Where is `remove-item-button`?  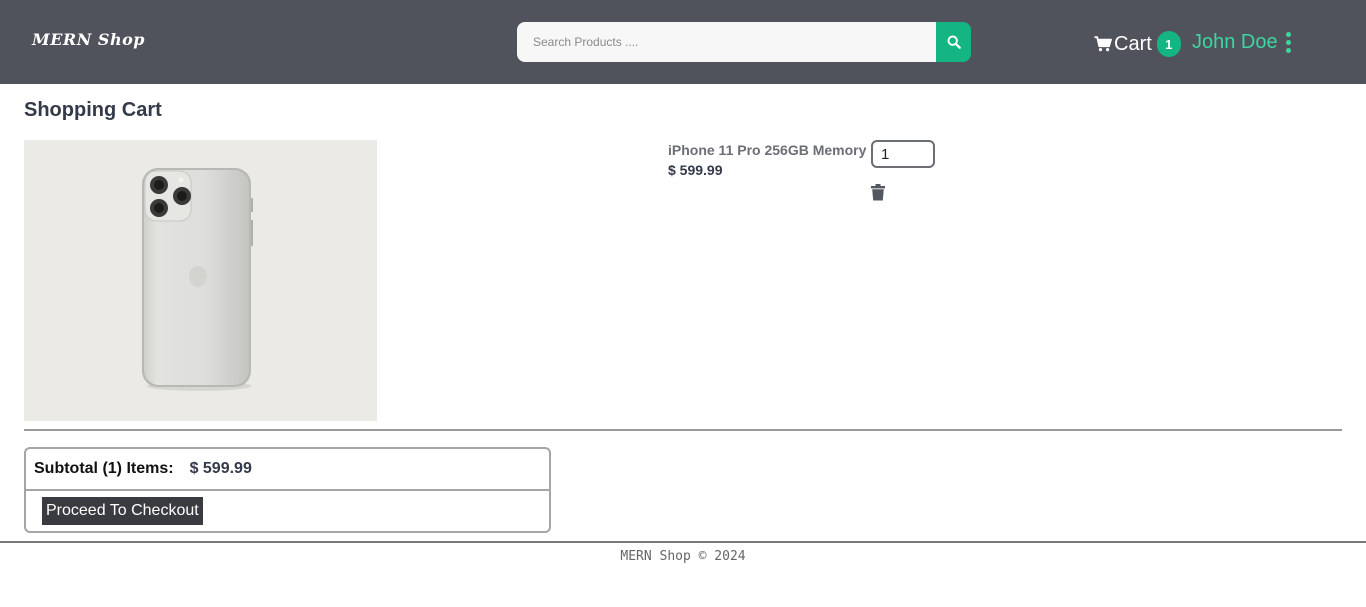
remove-item-button is located at coordinates (878, 192).